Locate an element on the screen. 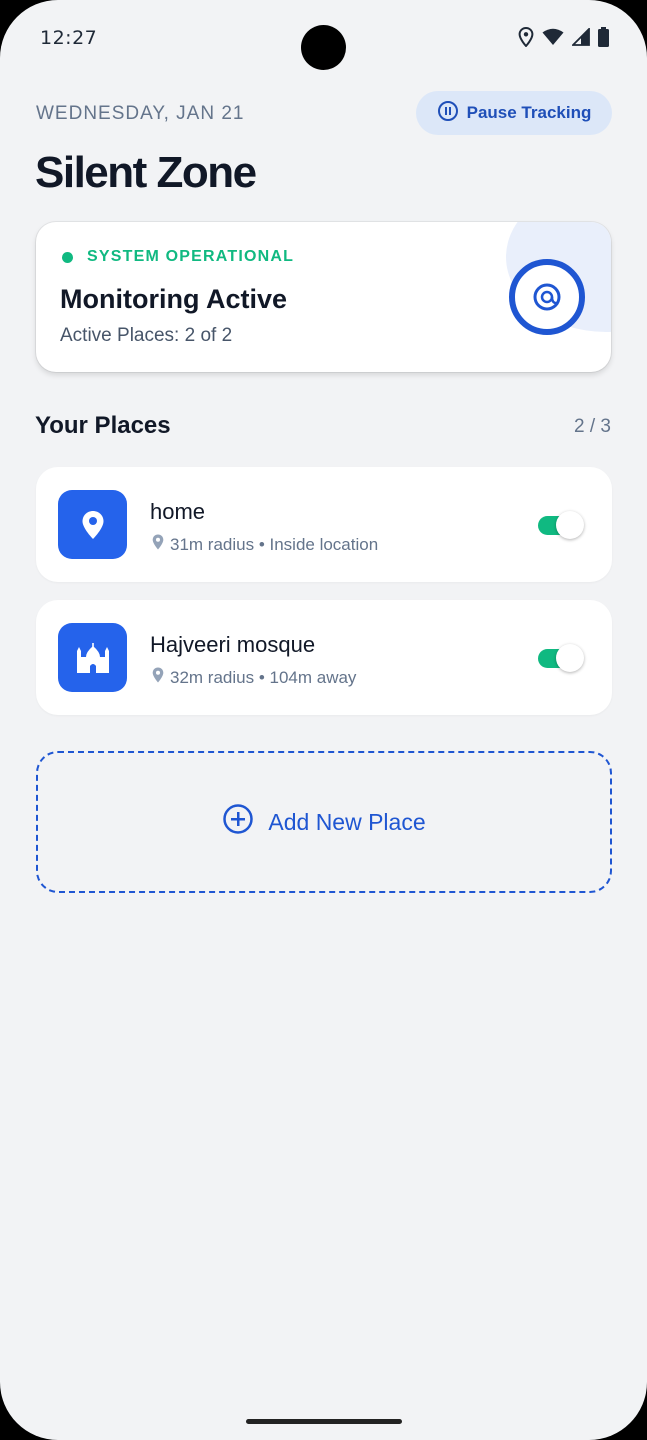 Image resolution: width=647 pixels, height=1440 pixels. location-icon is located at coordinates (526, 37).